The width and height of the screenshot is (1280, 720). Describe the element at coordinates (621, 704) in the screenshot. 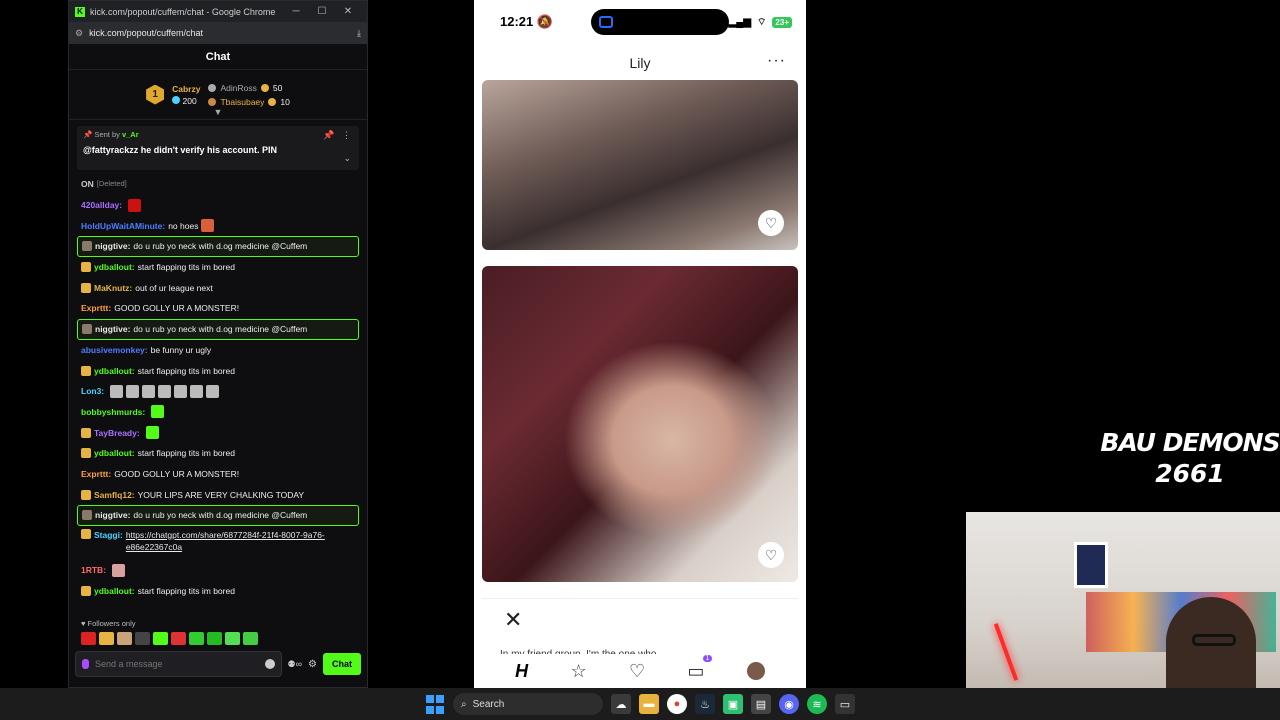

I see `widget-icon: ☁` at that location.